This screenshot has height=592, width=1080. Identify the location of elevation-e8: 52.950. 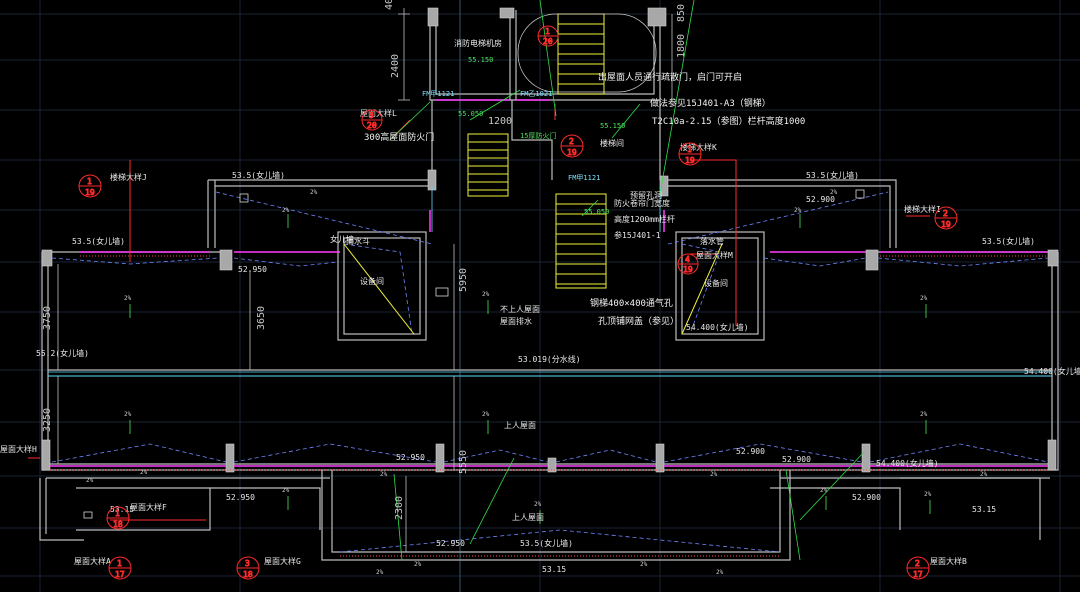
(252, 269).